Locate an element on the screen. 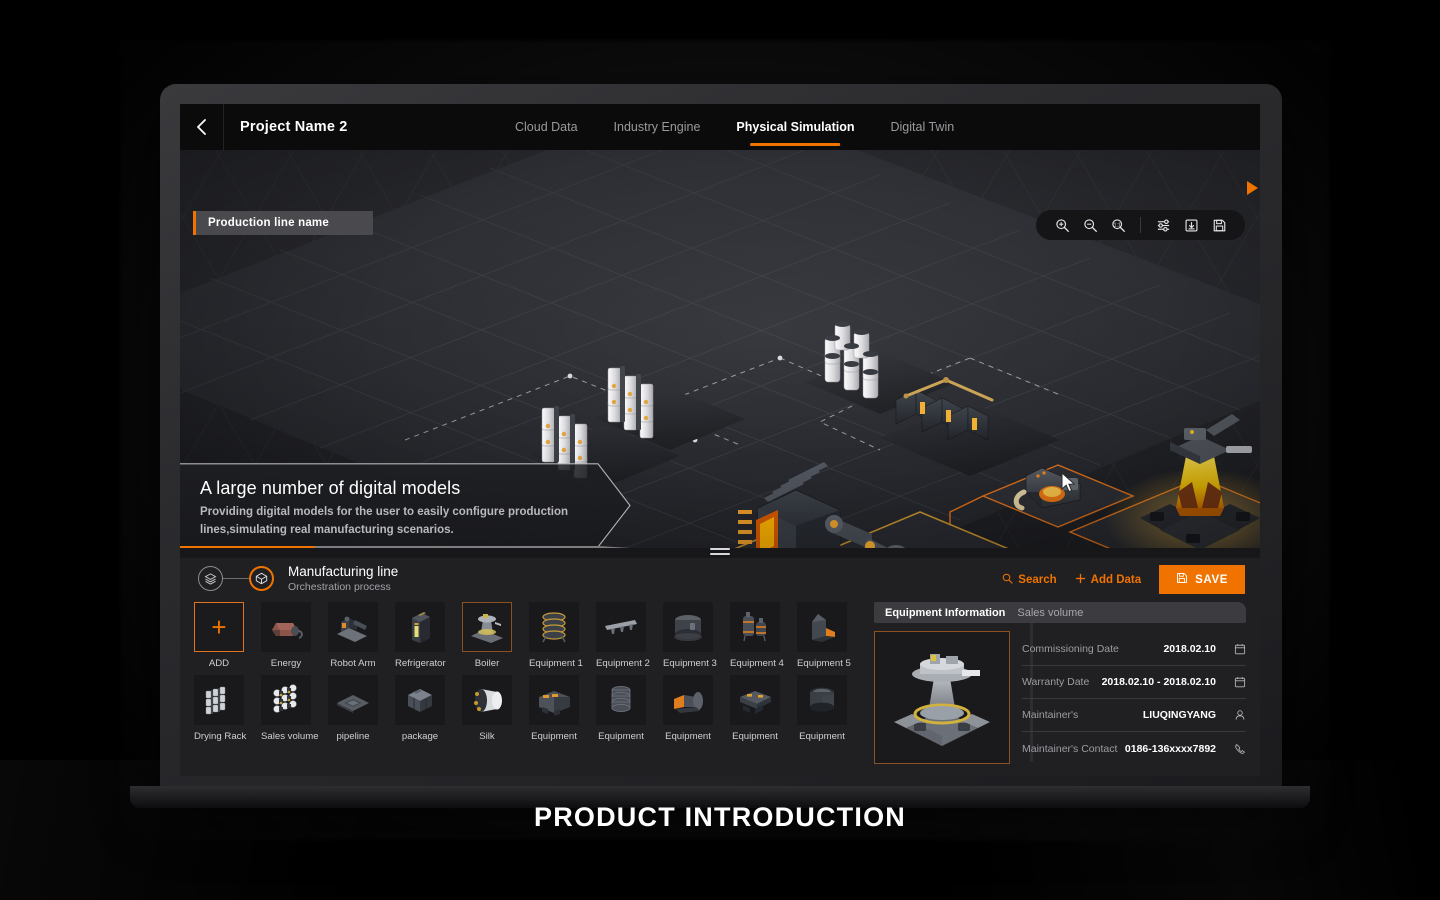  zoom-in-button is located at coordinates (1062, 225).